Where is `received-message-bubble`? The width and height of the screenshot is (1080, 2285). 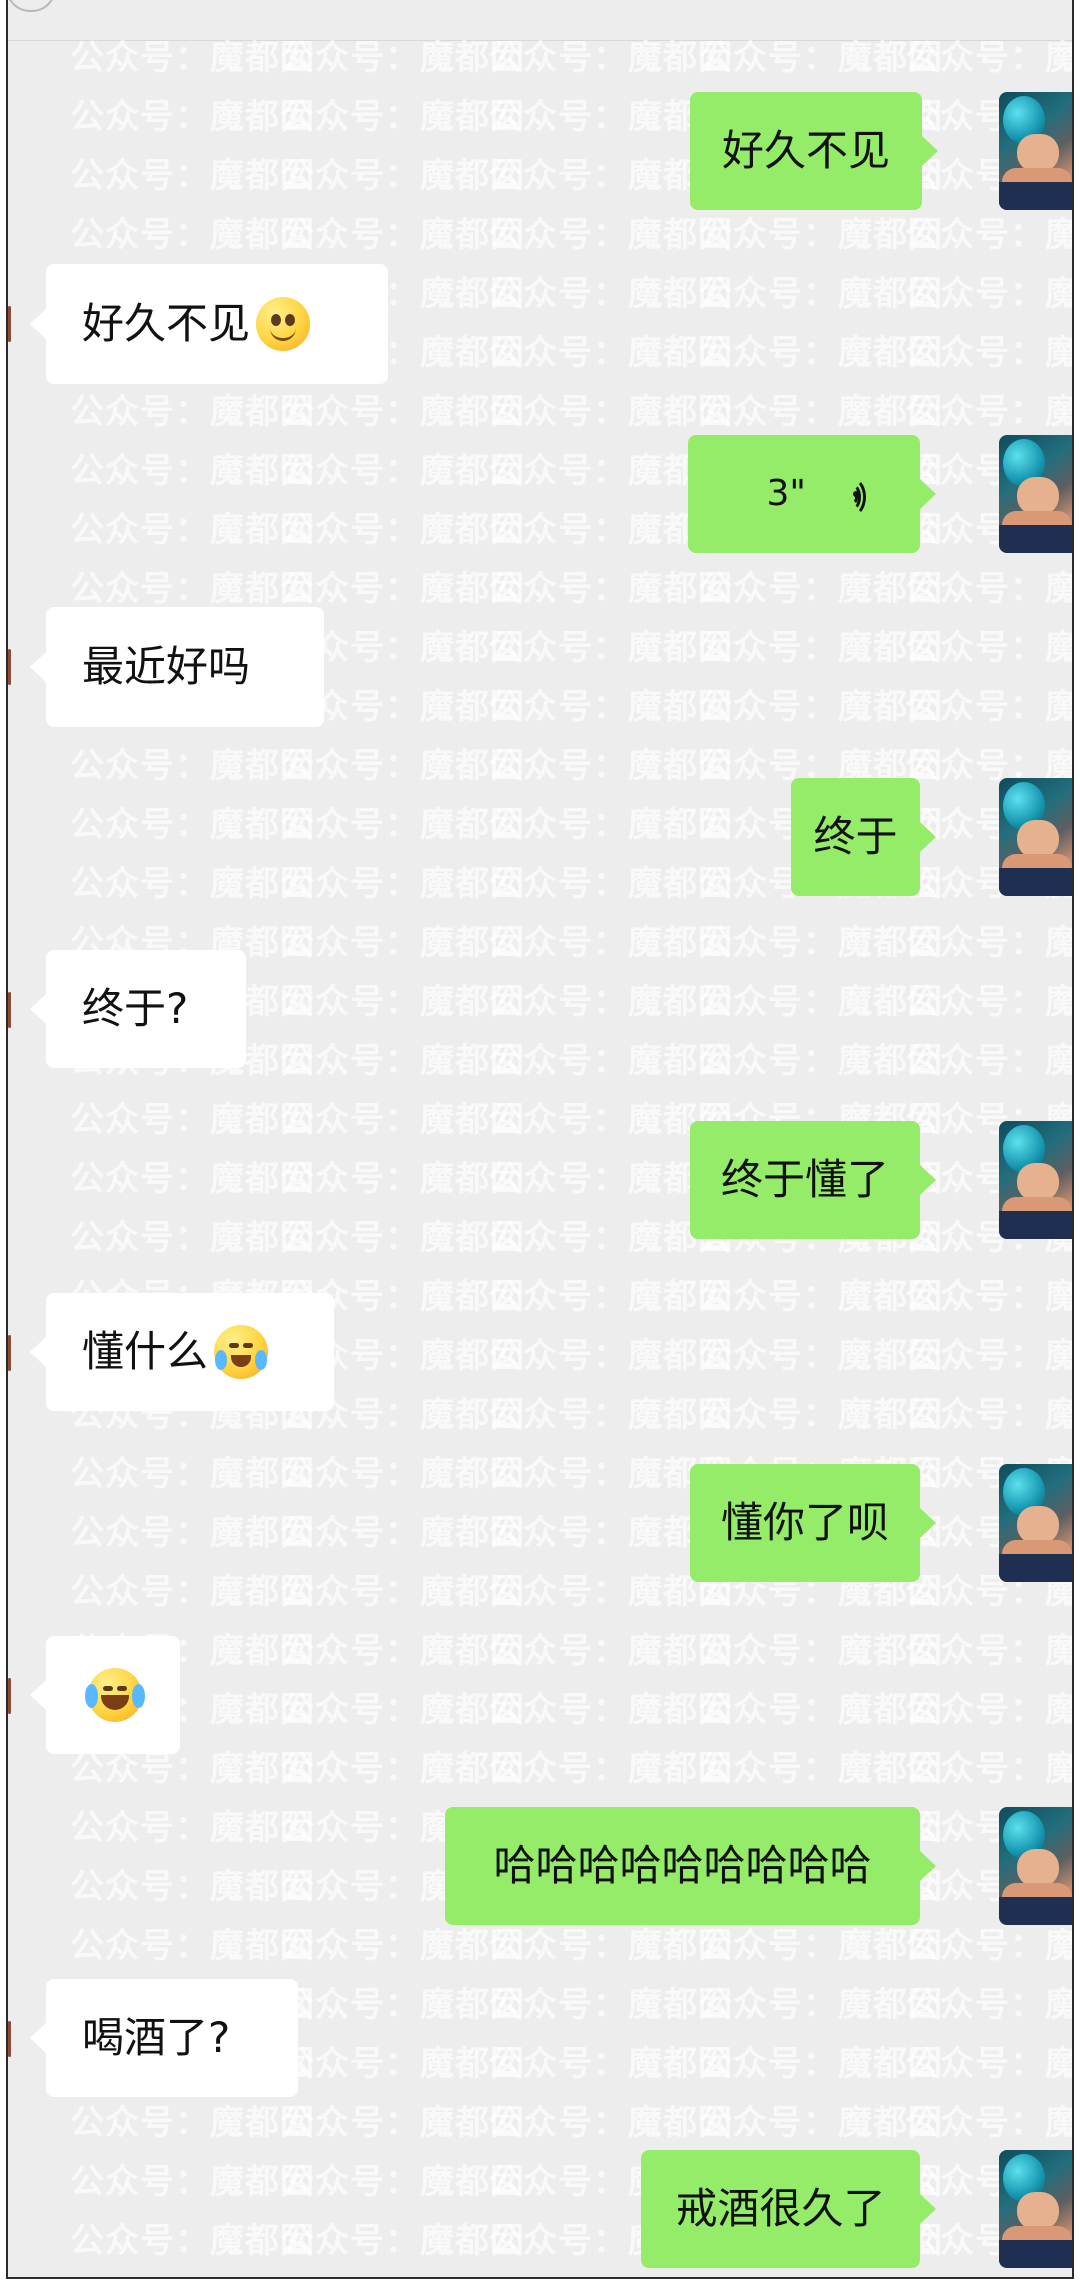
received-message-bubble is located at coordinates (105, 1695).